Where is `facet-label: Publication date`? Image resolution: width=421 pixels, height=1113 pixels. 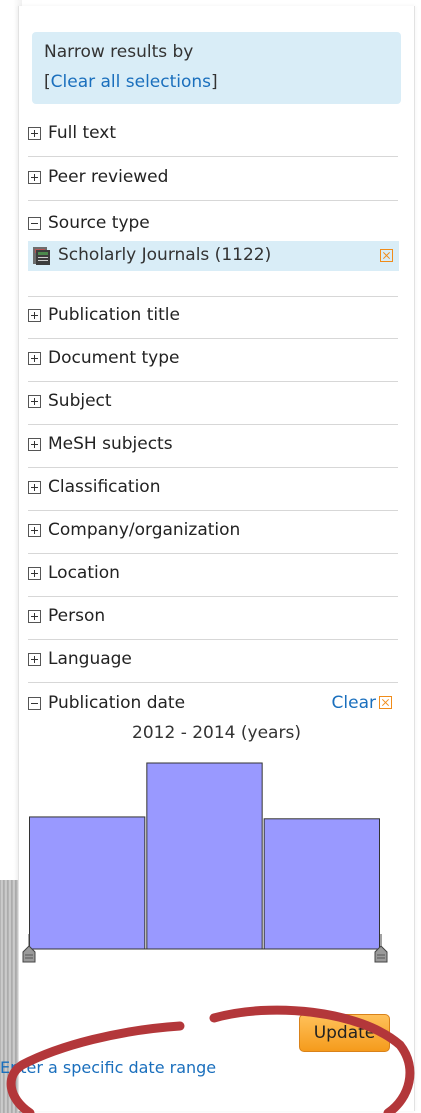 facet-label: Publication date is located at coordinates (117, 703).